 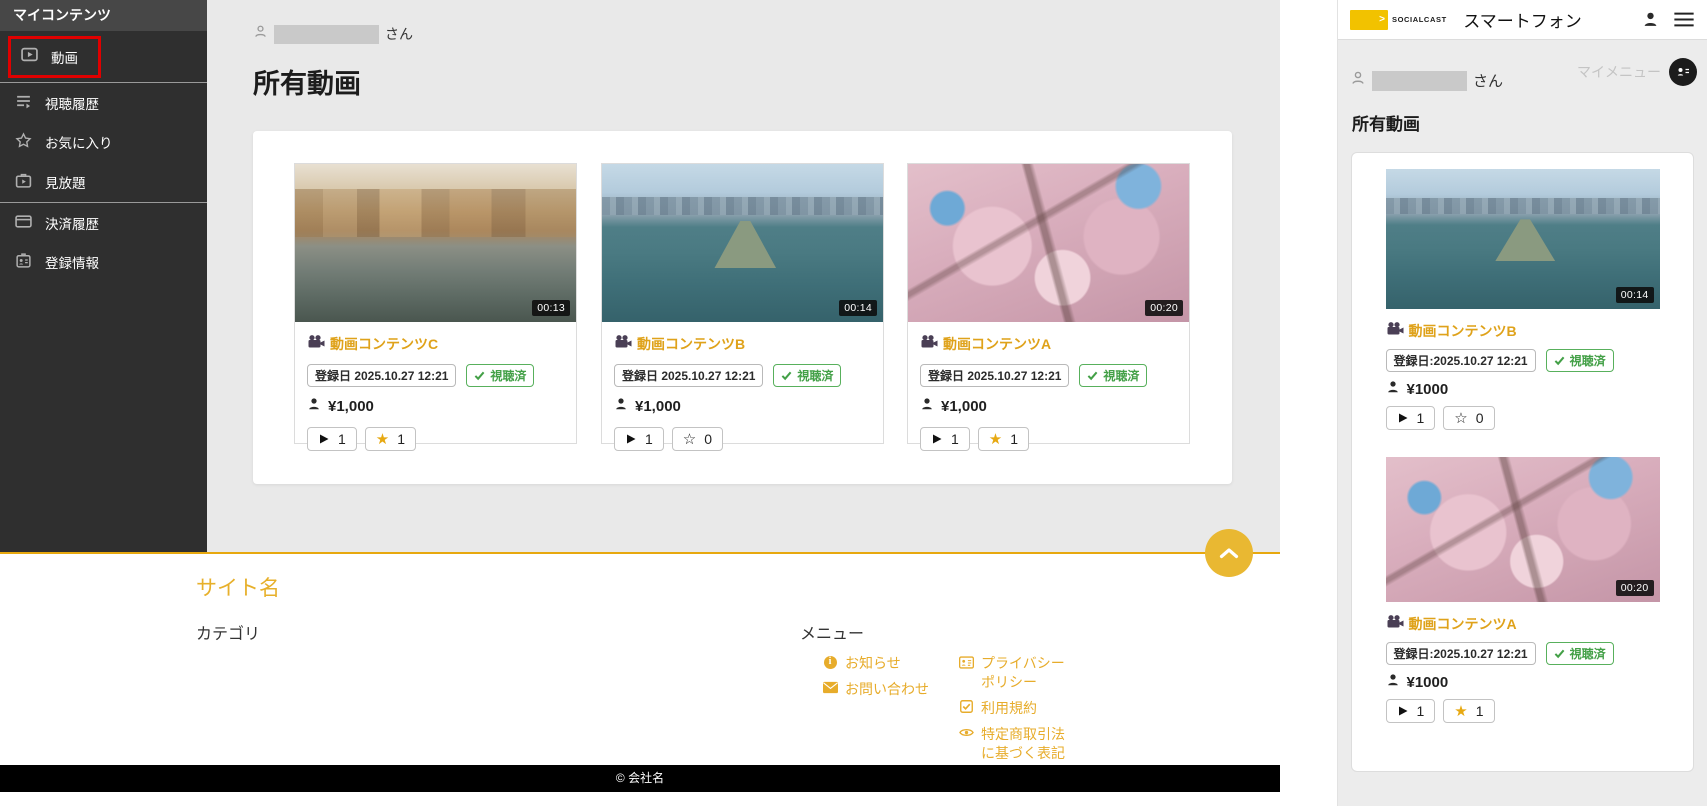 I want to click on star-icon: ★, so click(x=382, y=439).